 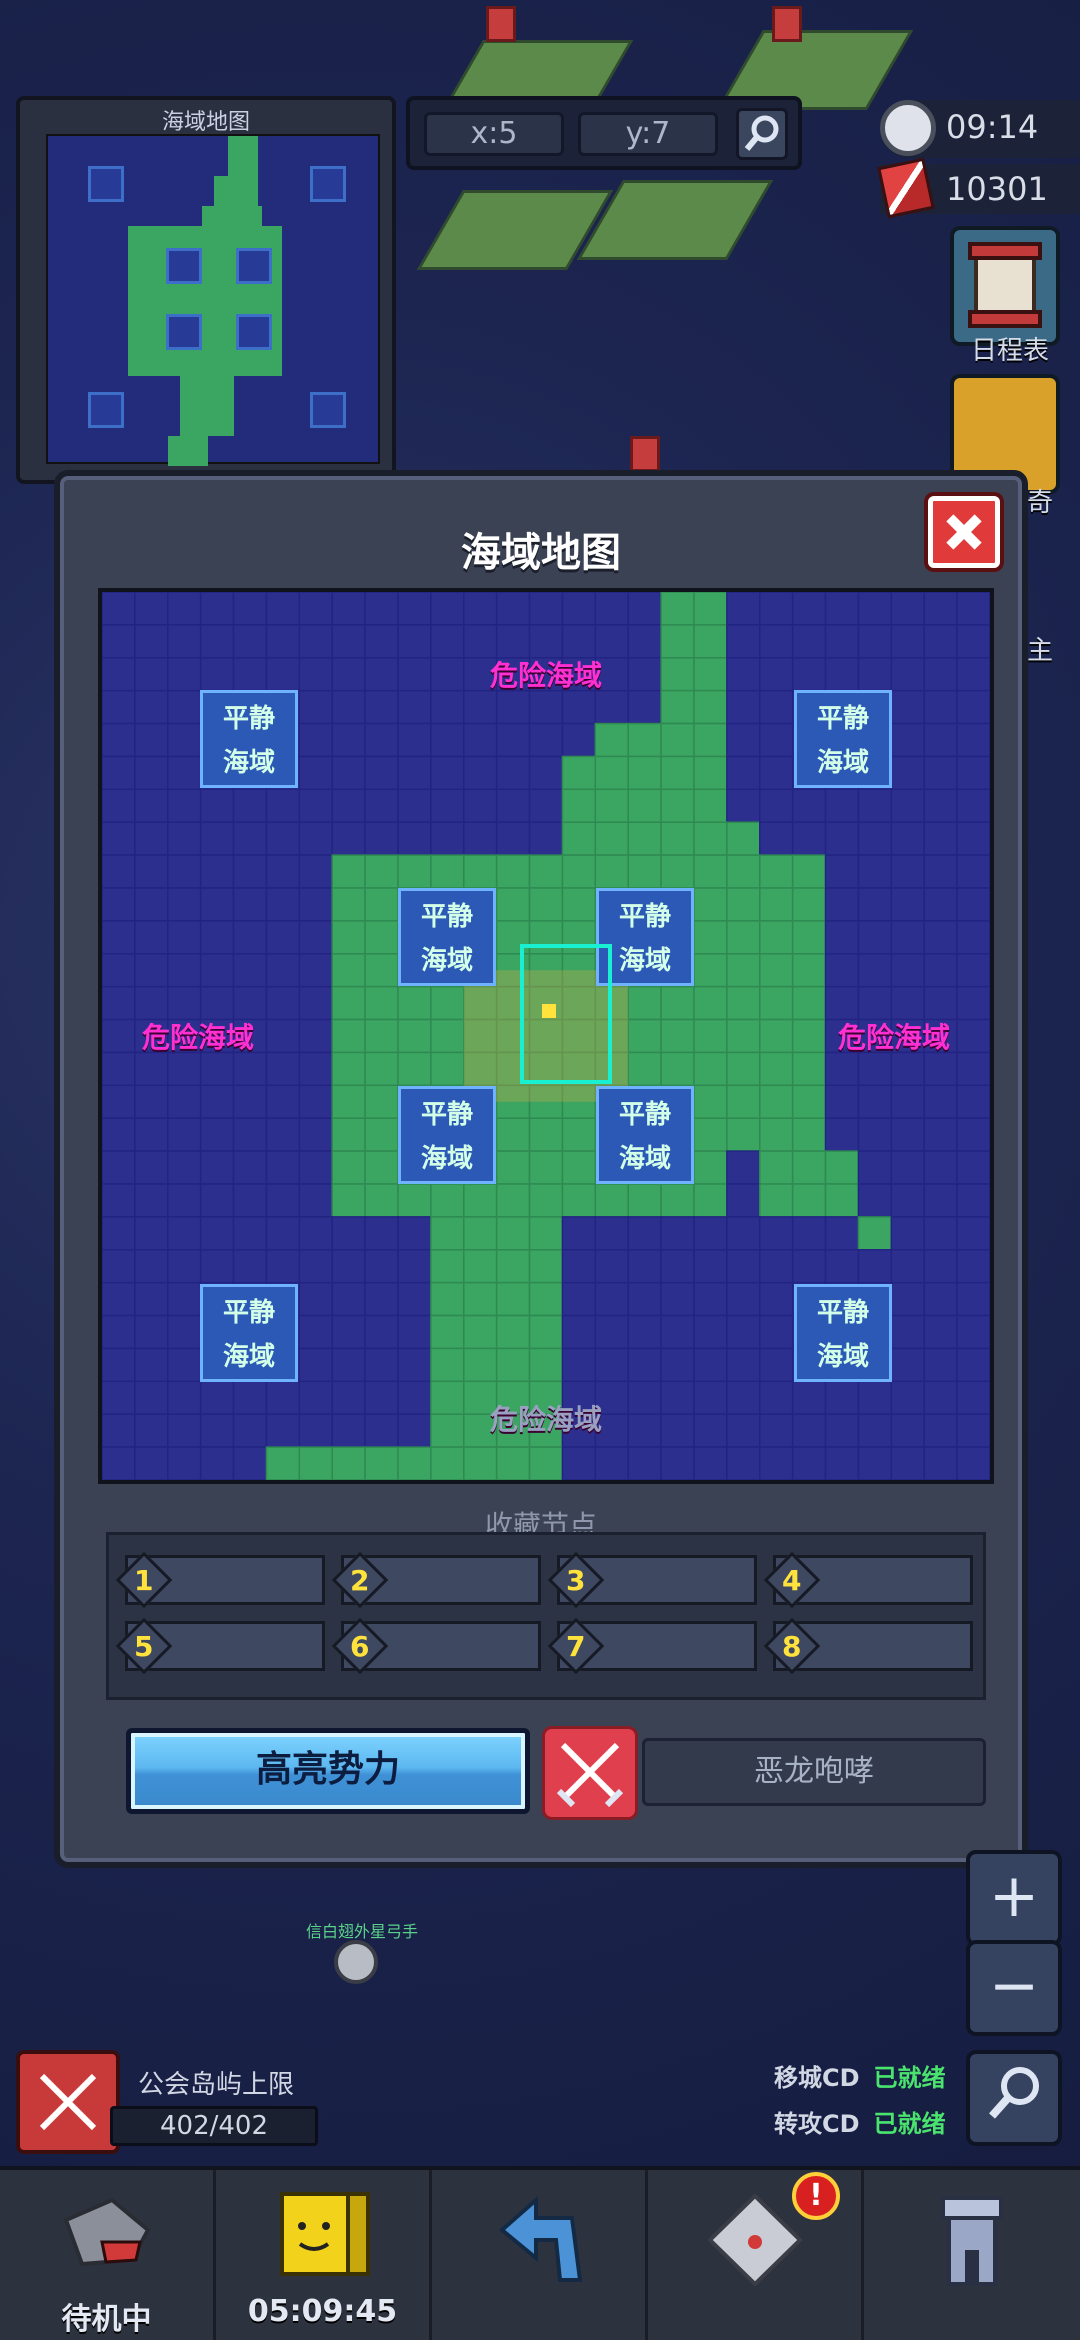 I want to click on bottom-tab-bar: 待机中 05:09:45 !, so click(x=540, y=2253).